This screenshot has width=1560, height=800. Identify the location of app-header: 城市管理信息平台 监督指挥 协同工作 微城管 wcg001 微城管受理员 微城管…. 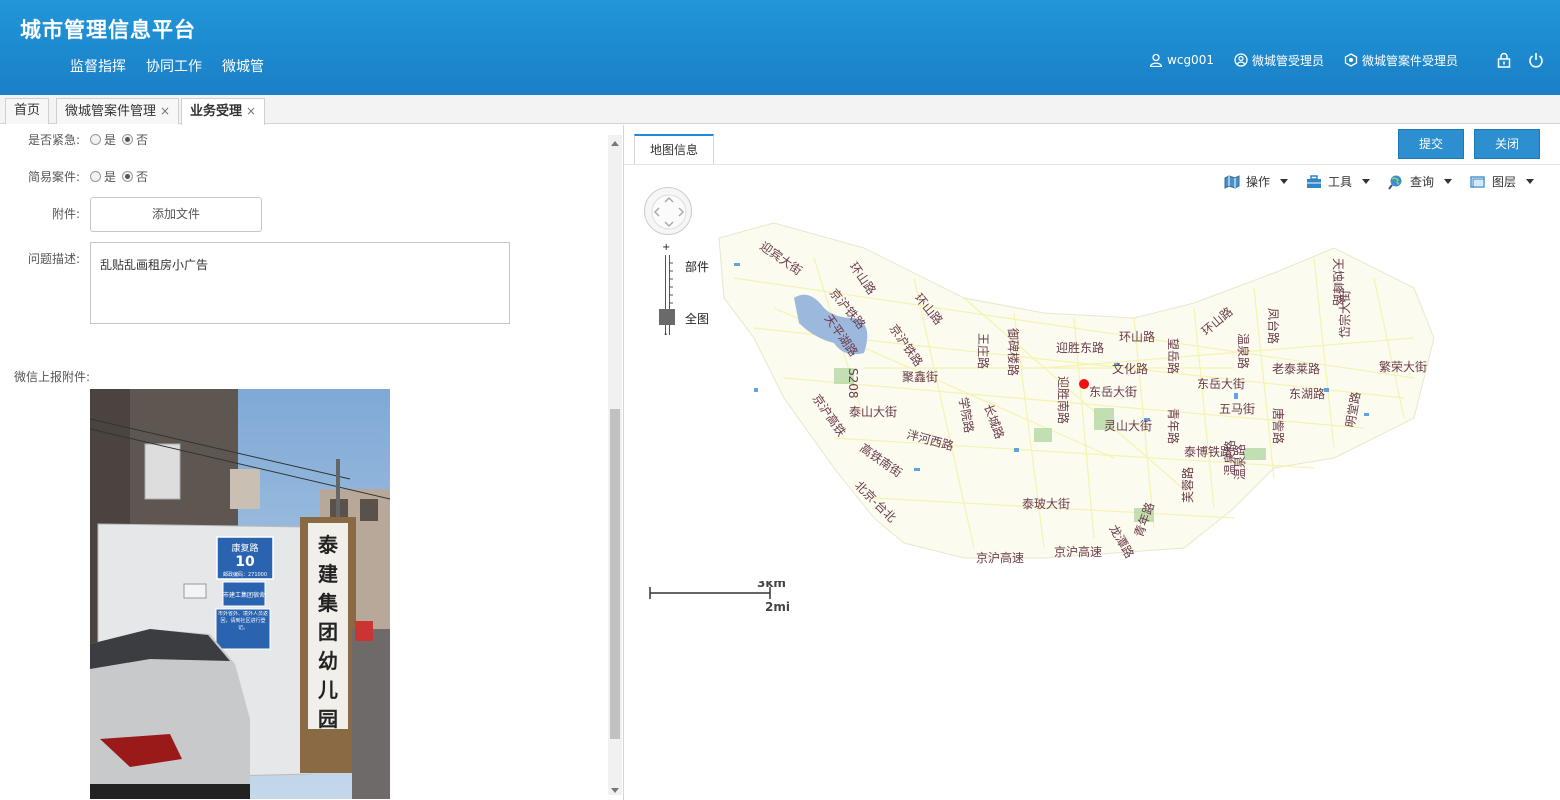
(780, 47).